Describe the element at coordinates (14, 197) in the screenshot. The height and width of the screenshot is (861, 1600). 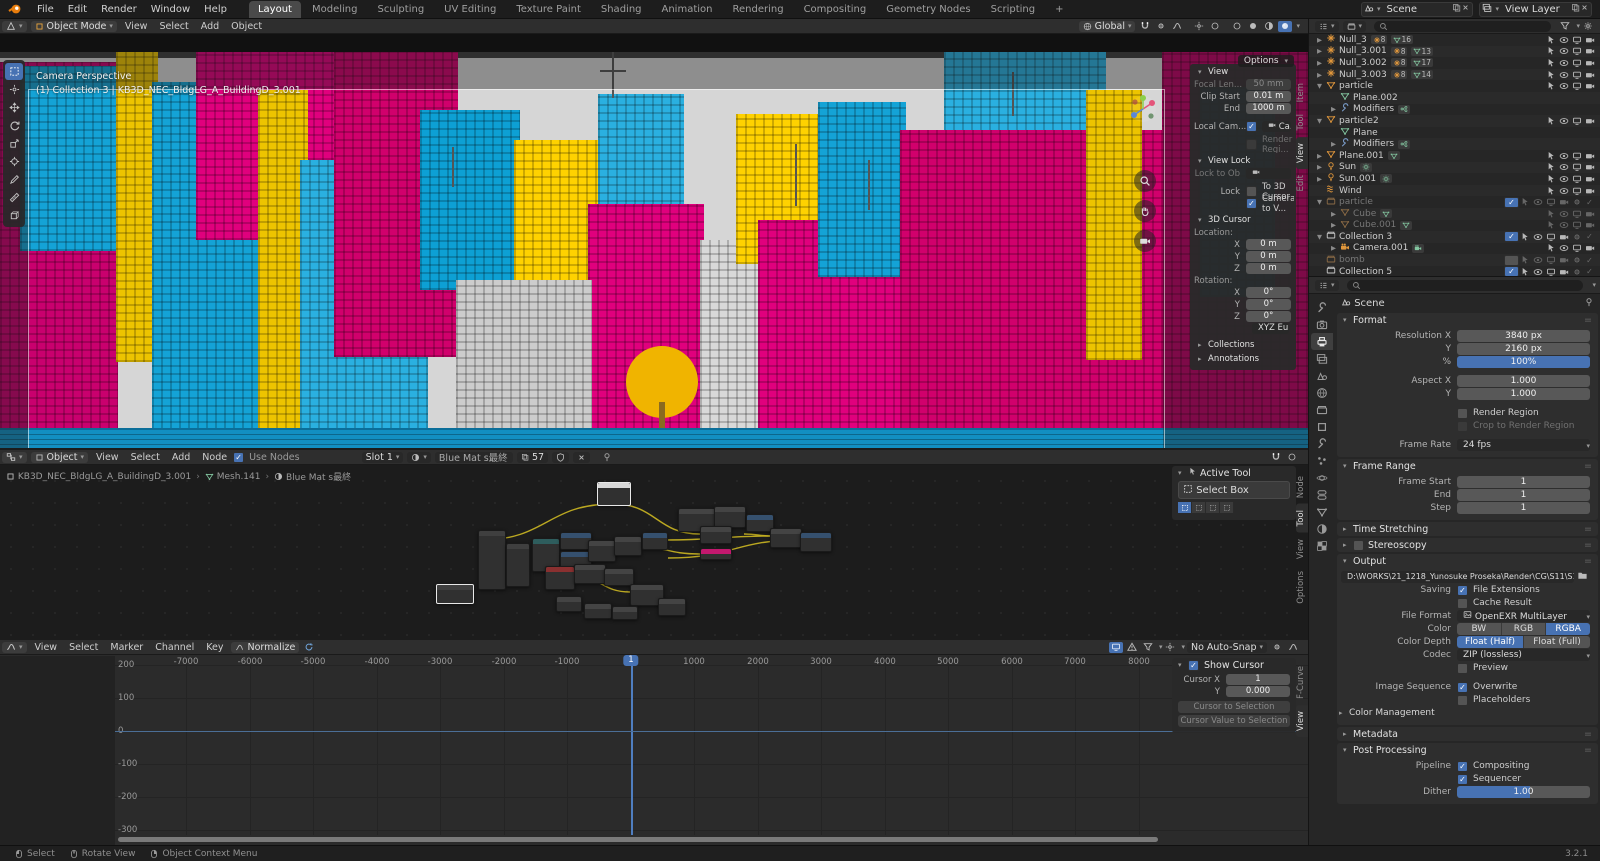
I see `tool-measure` at that location.